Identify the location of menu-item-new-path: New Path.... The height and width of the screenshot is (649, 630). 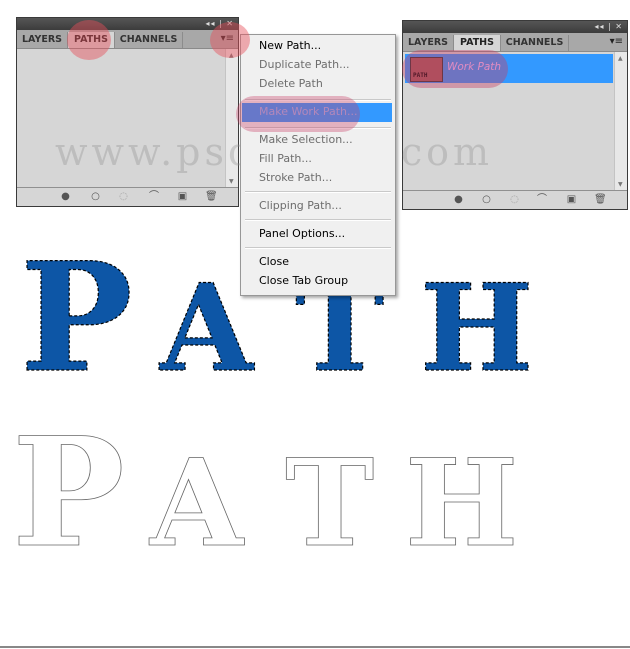
(290, 45).